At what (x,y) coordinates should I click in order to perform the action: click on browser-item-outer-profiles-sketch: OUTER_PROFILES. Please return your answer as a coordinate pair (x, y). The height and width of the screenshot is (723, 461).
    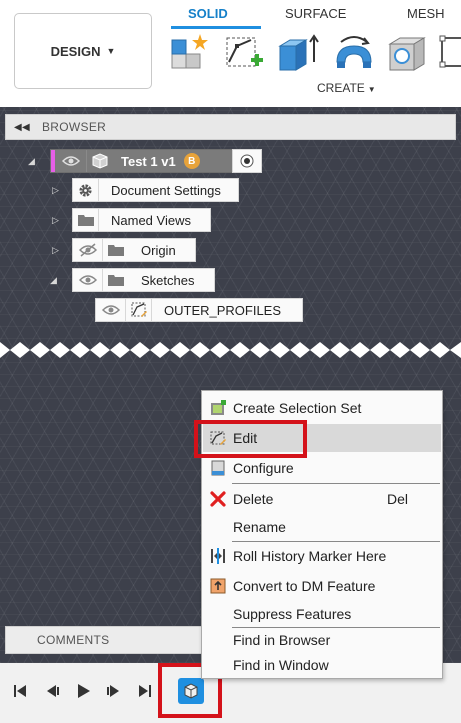
    Looking at the image, I should click on (199, 310).